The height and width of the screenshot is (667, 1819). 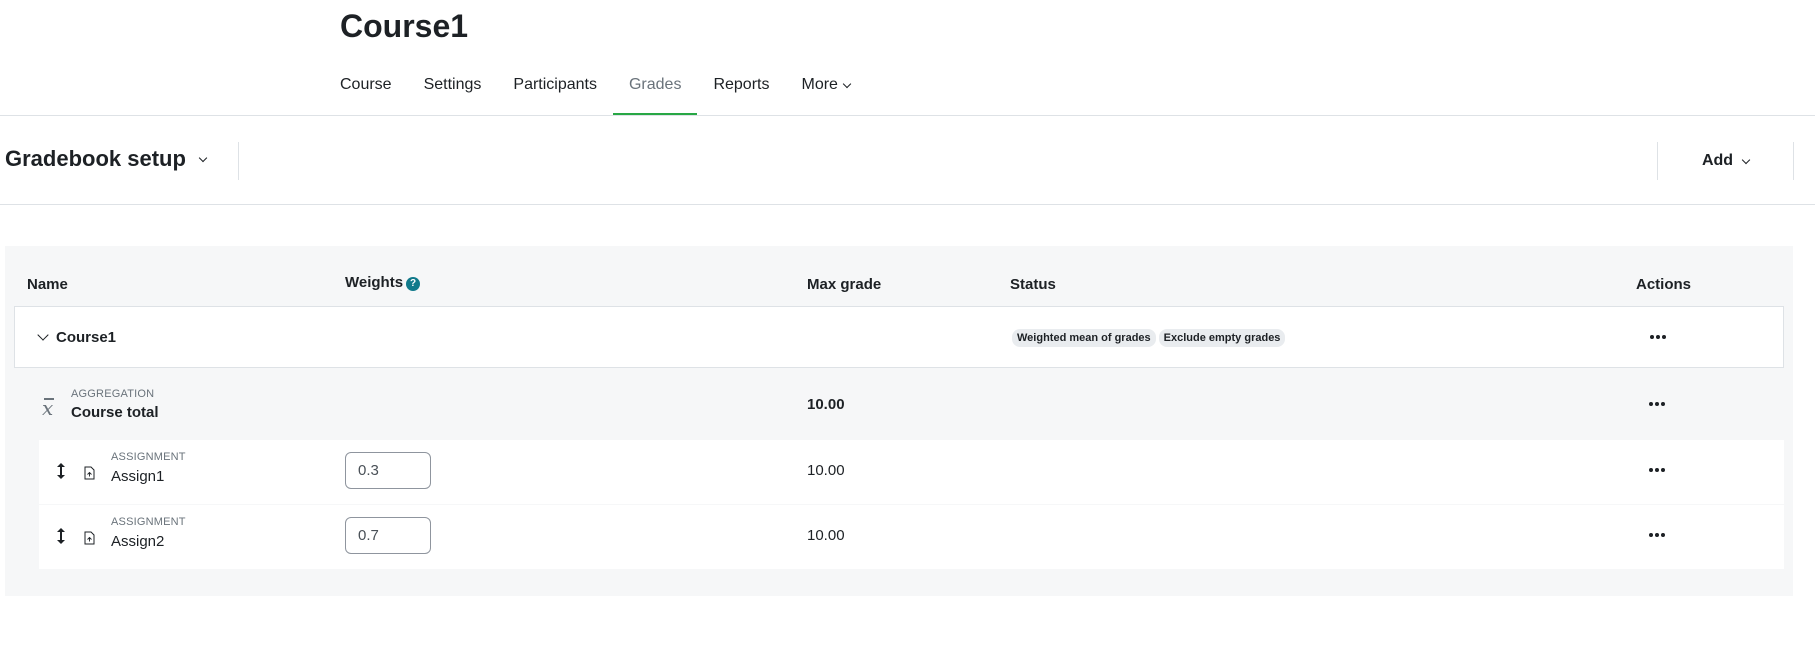 I want to click on table-row: ASSIGNMENT Assign1 10.00, so click(x=911, y=472).